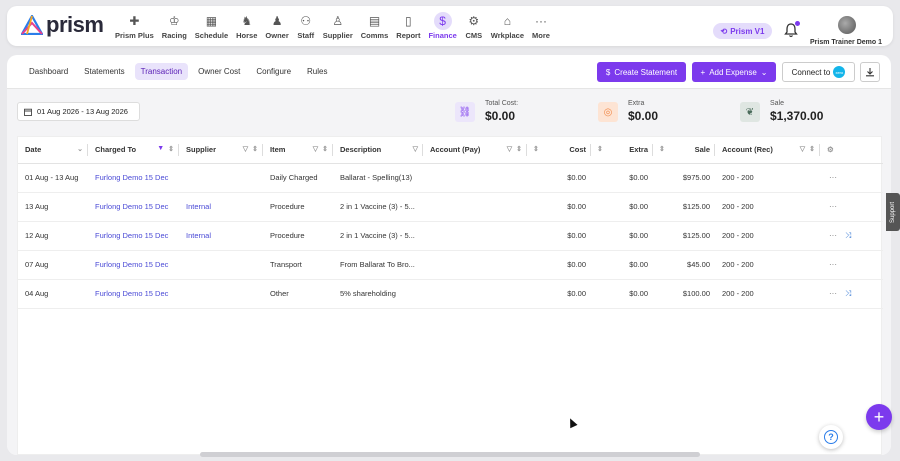  What do you see at coordinates (211, 35) in the screenshot?
I see `nav-item-label: Schedule` at bounding box center [211, 35].